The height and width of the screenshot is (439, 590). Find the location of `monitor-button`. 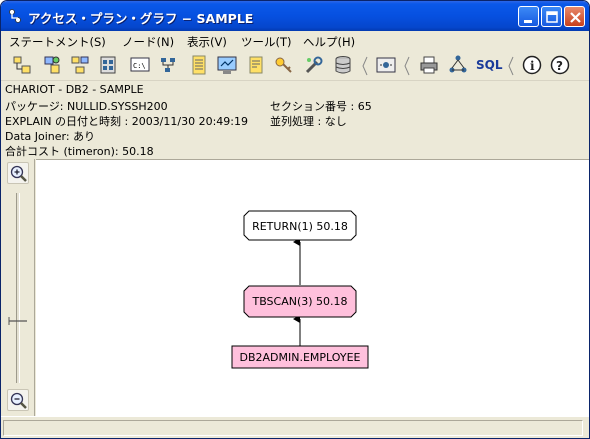

monitor-button is located at coordinates (227, 65).